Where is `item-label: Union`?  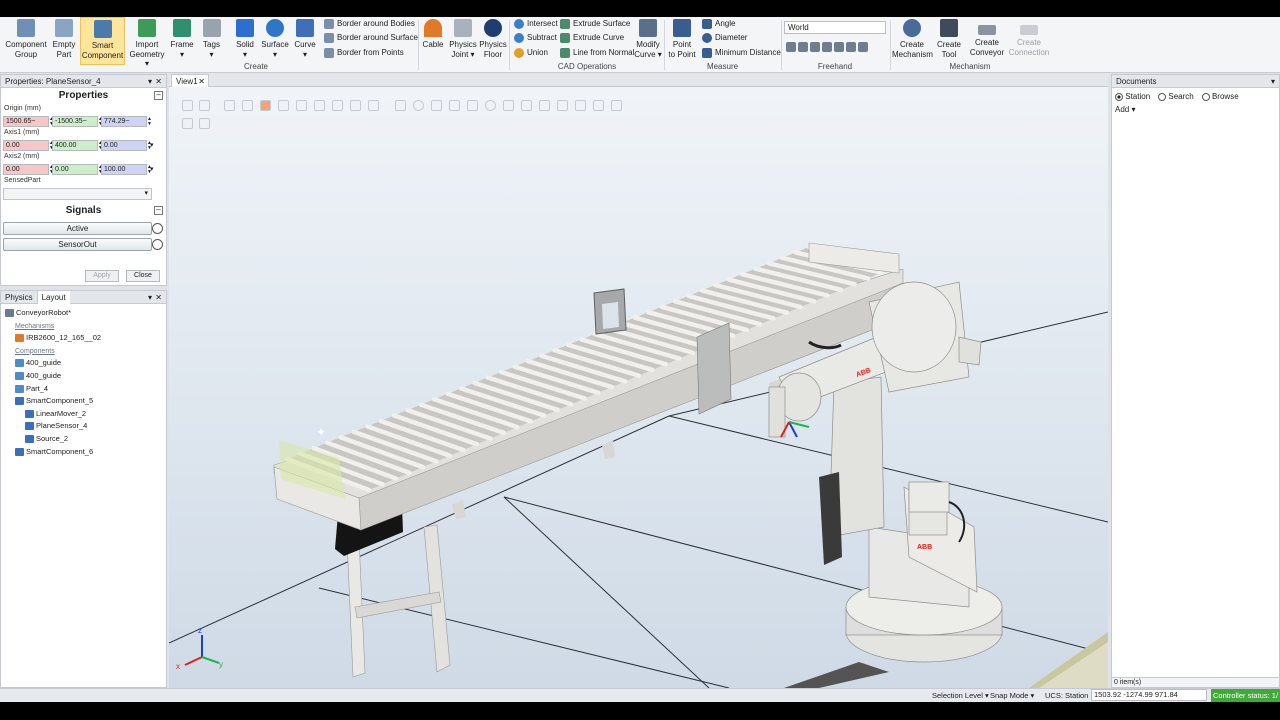 item-label: Union is located at coordinates (537, 52).